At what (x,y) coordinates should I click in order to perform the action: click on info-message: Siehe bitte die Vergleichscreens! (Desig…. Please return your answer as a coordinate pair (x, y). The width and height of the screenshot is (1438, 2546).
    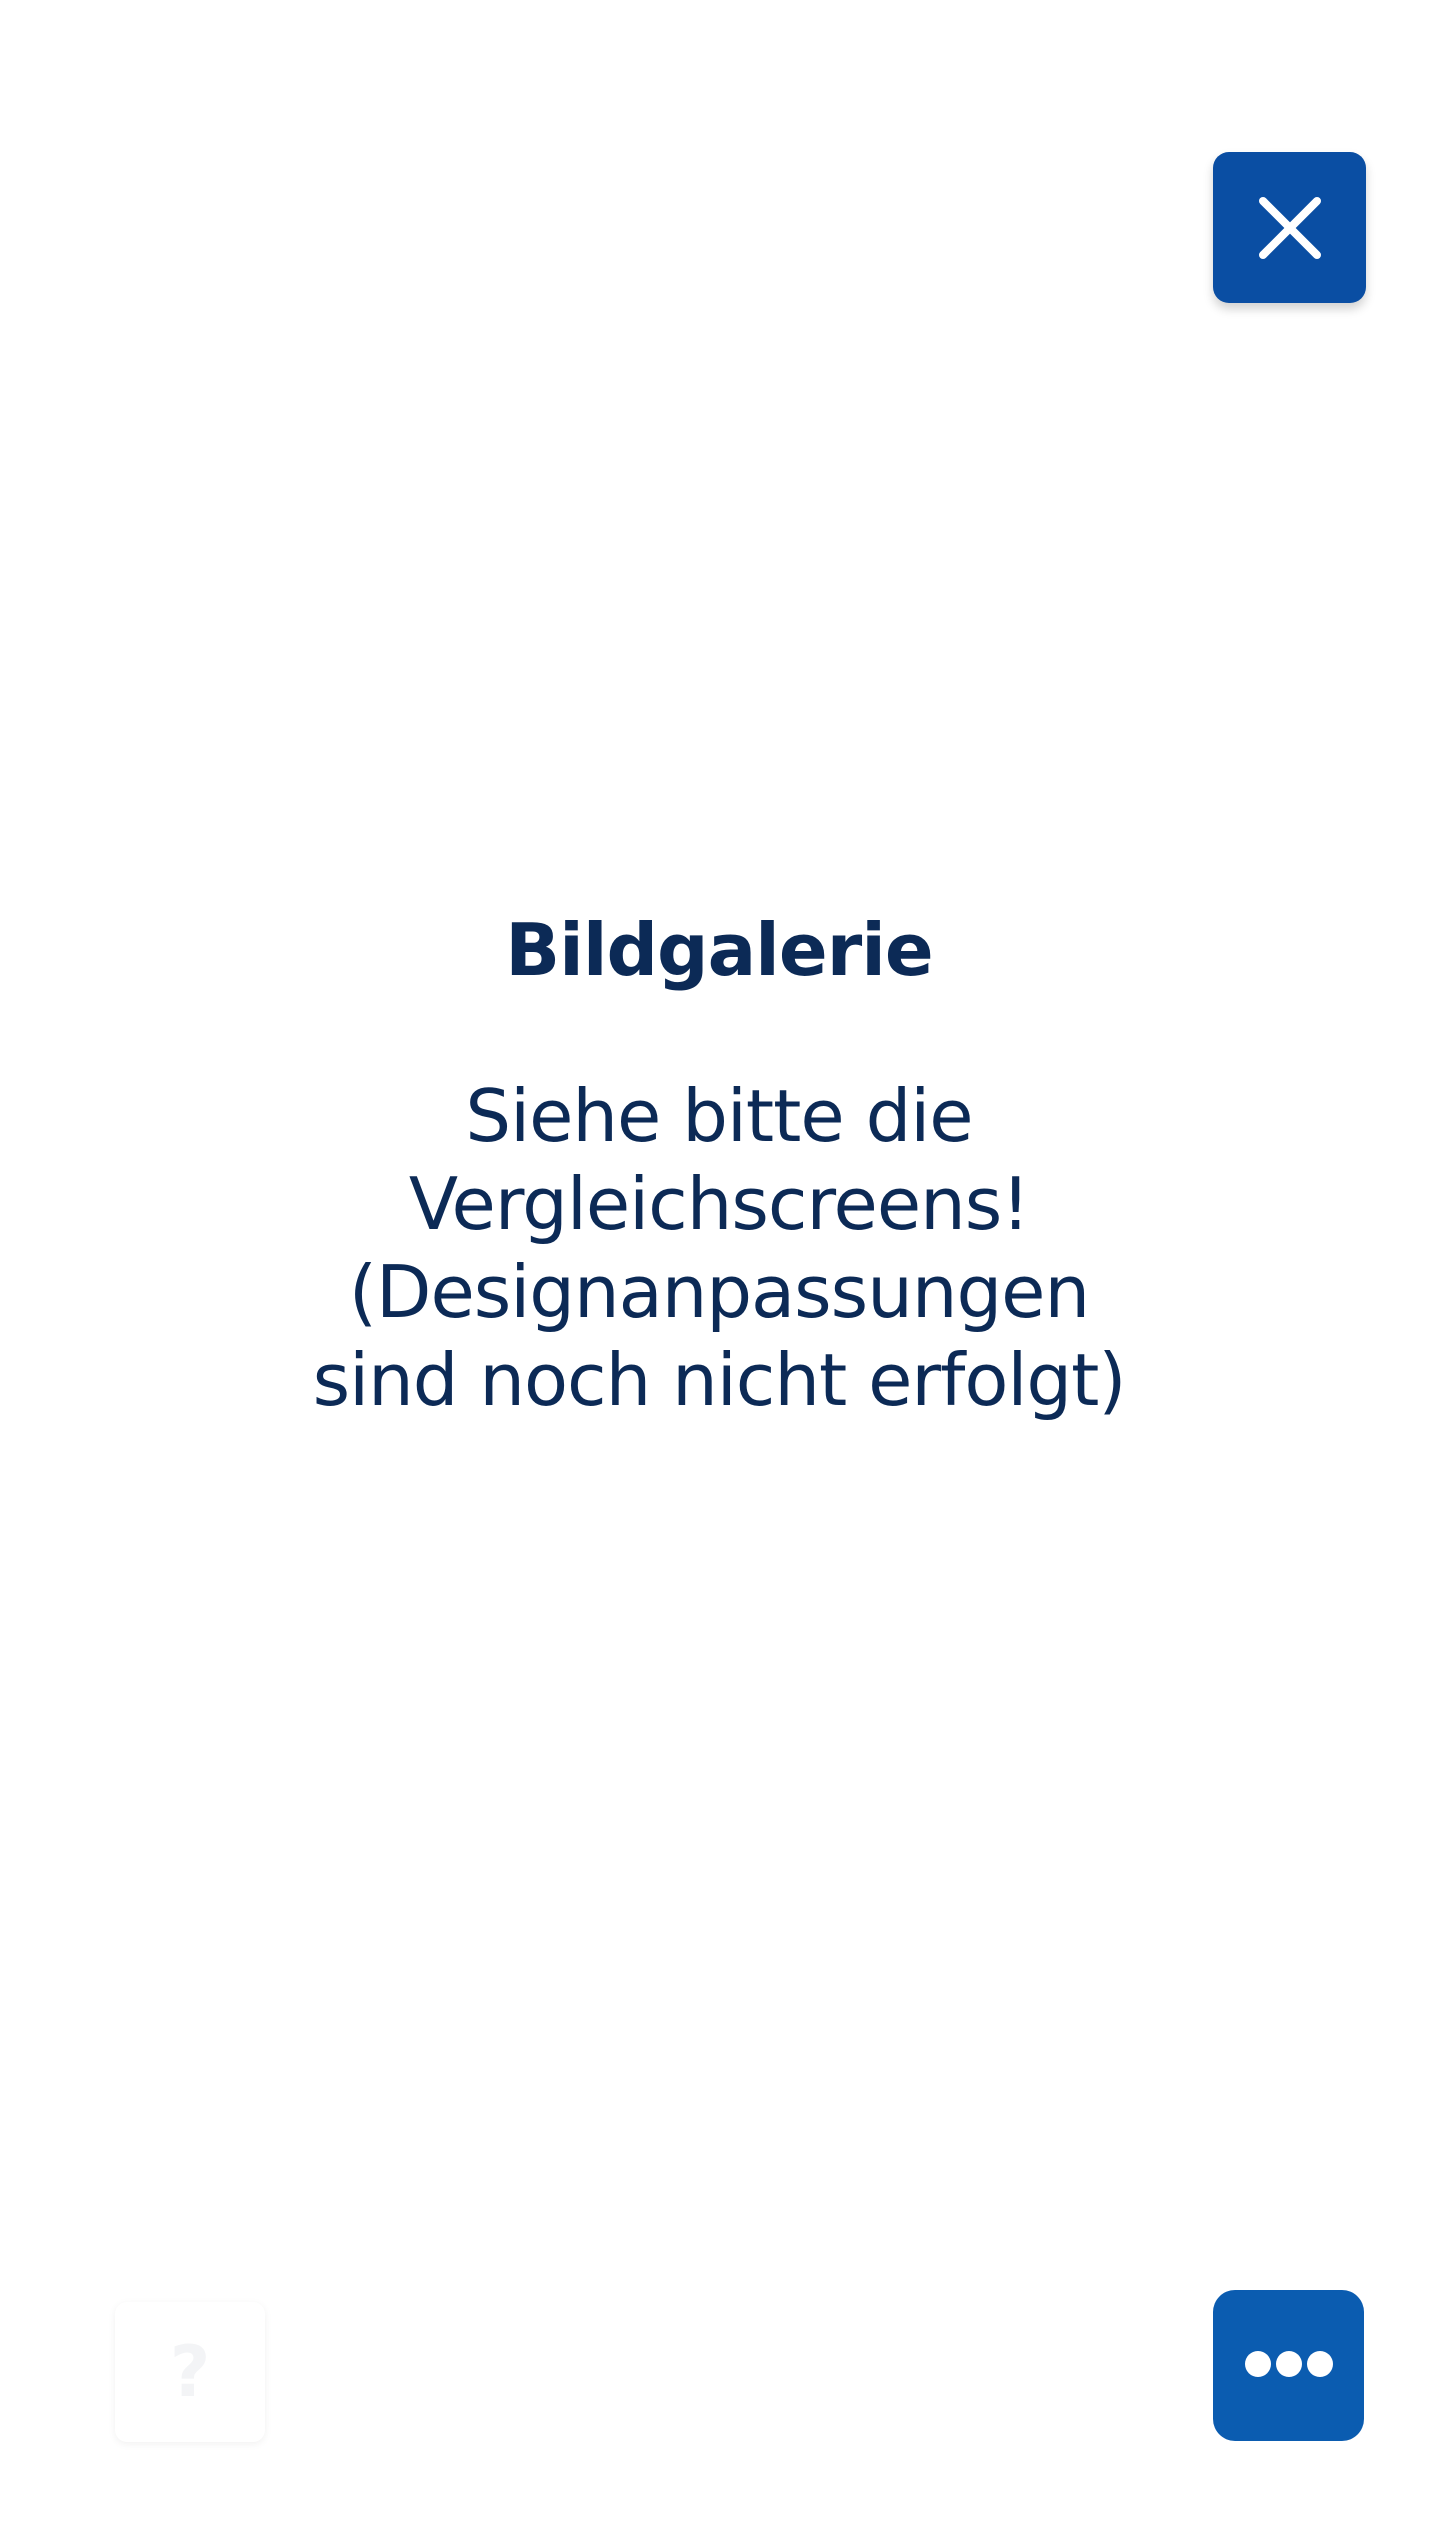
    Looking at the image, I should click on (719, 1248).